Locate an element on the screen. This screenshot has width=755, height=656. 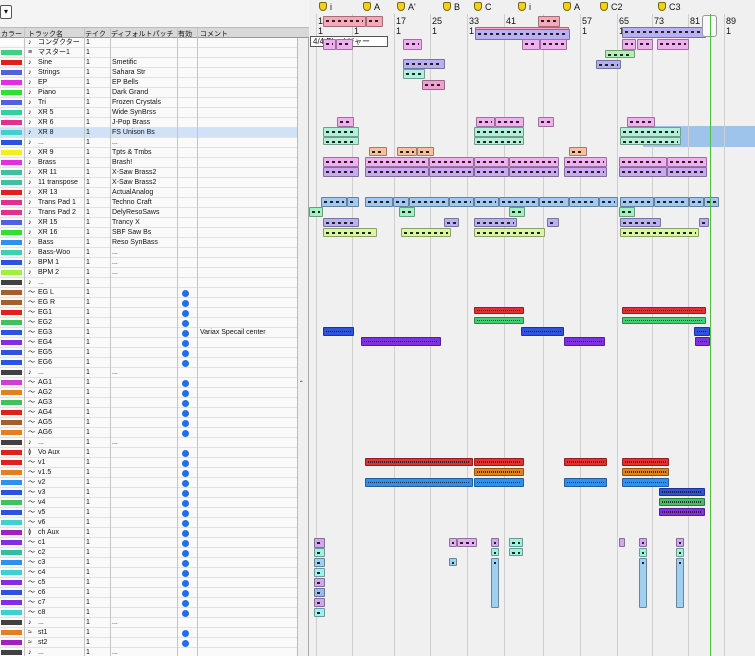
track-name: AG3 is located at coordinates (61, 403).